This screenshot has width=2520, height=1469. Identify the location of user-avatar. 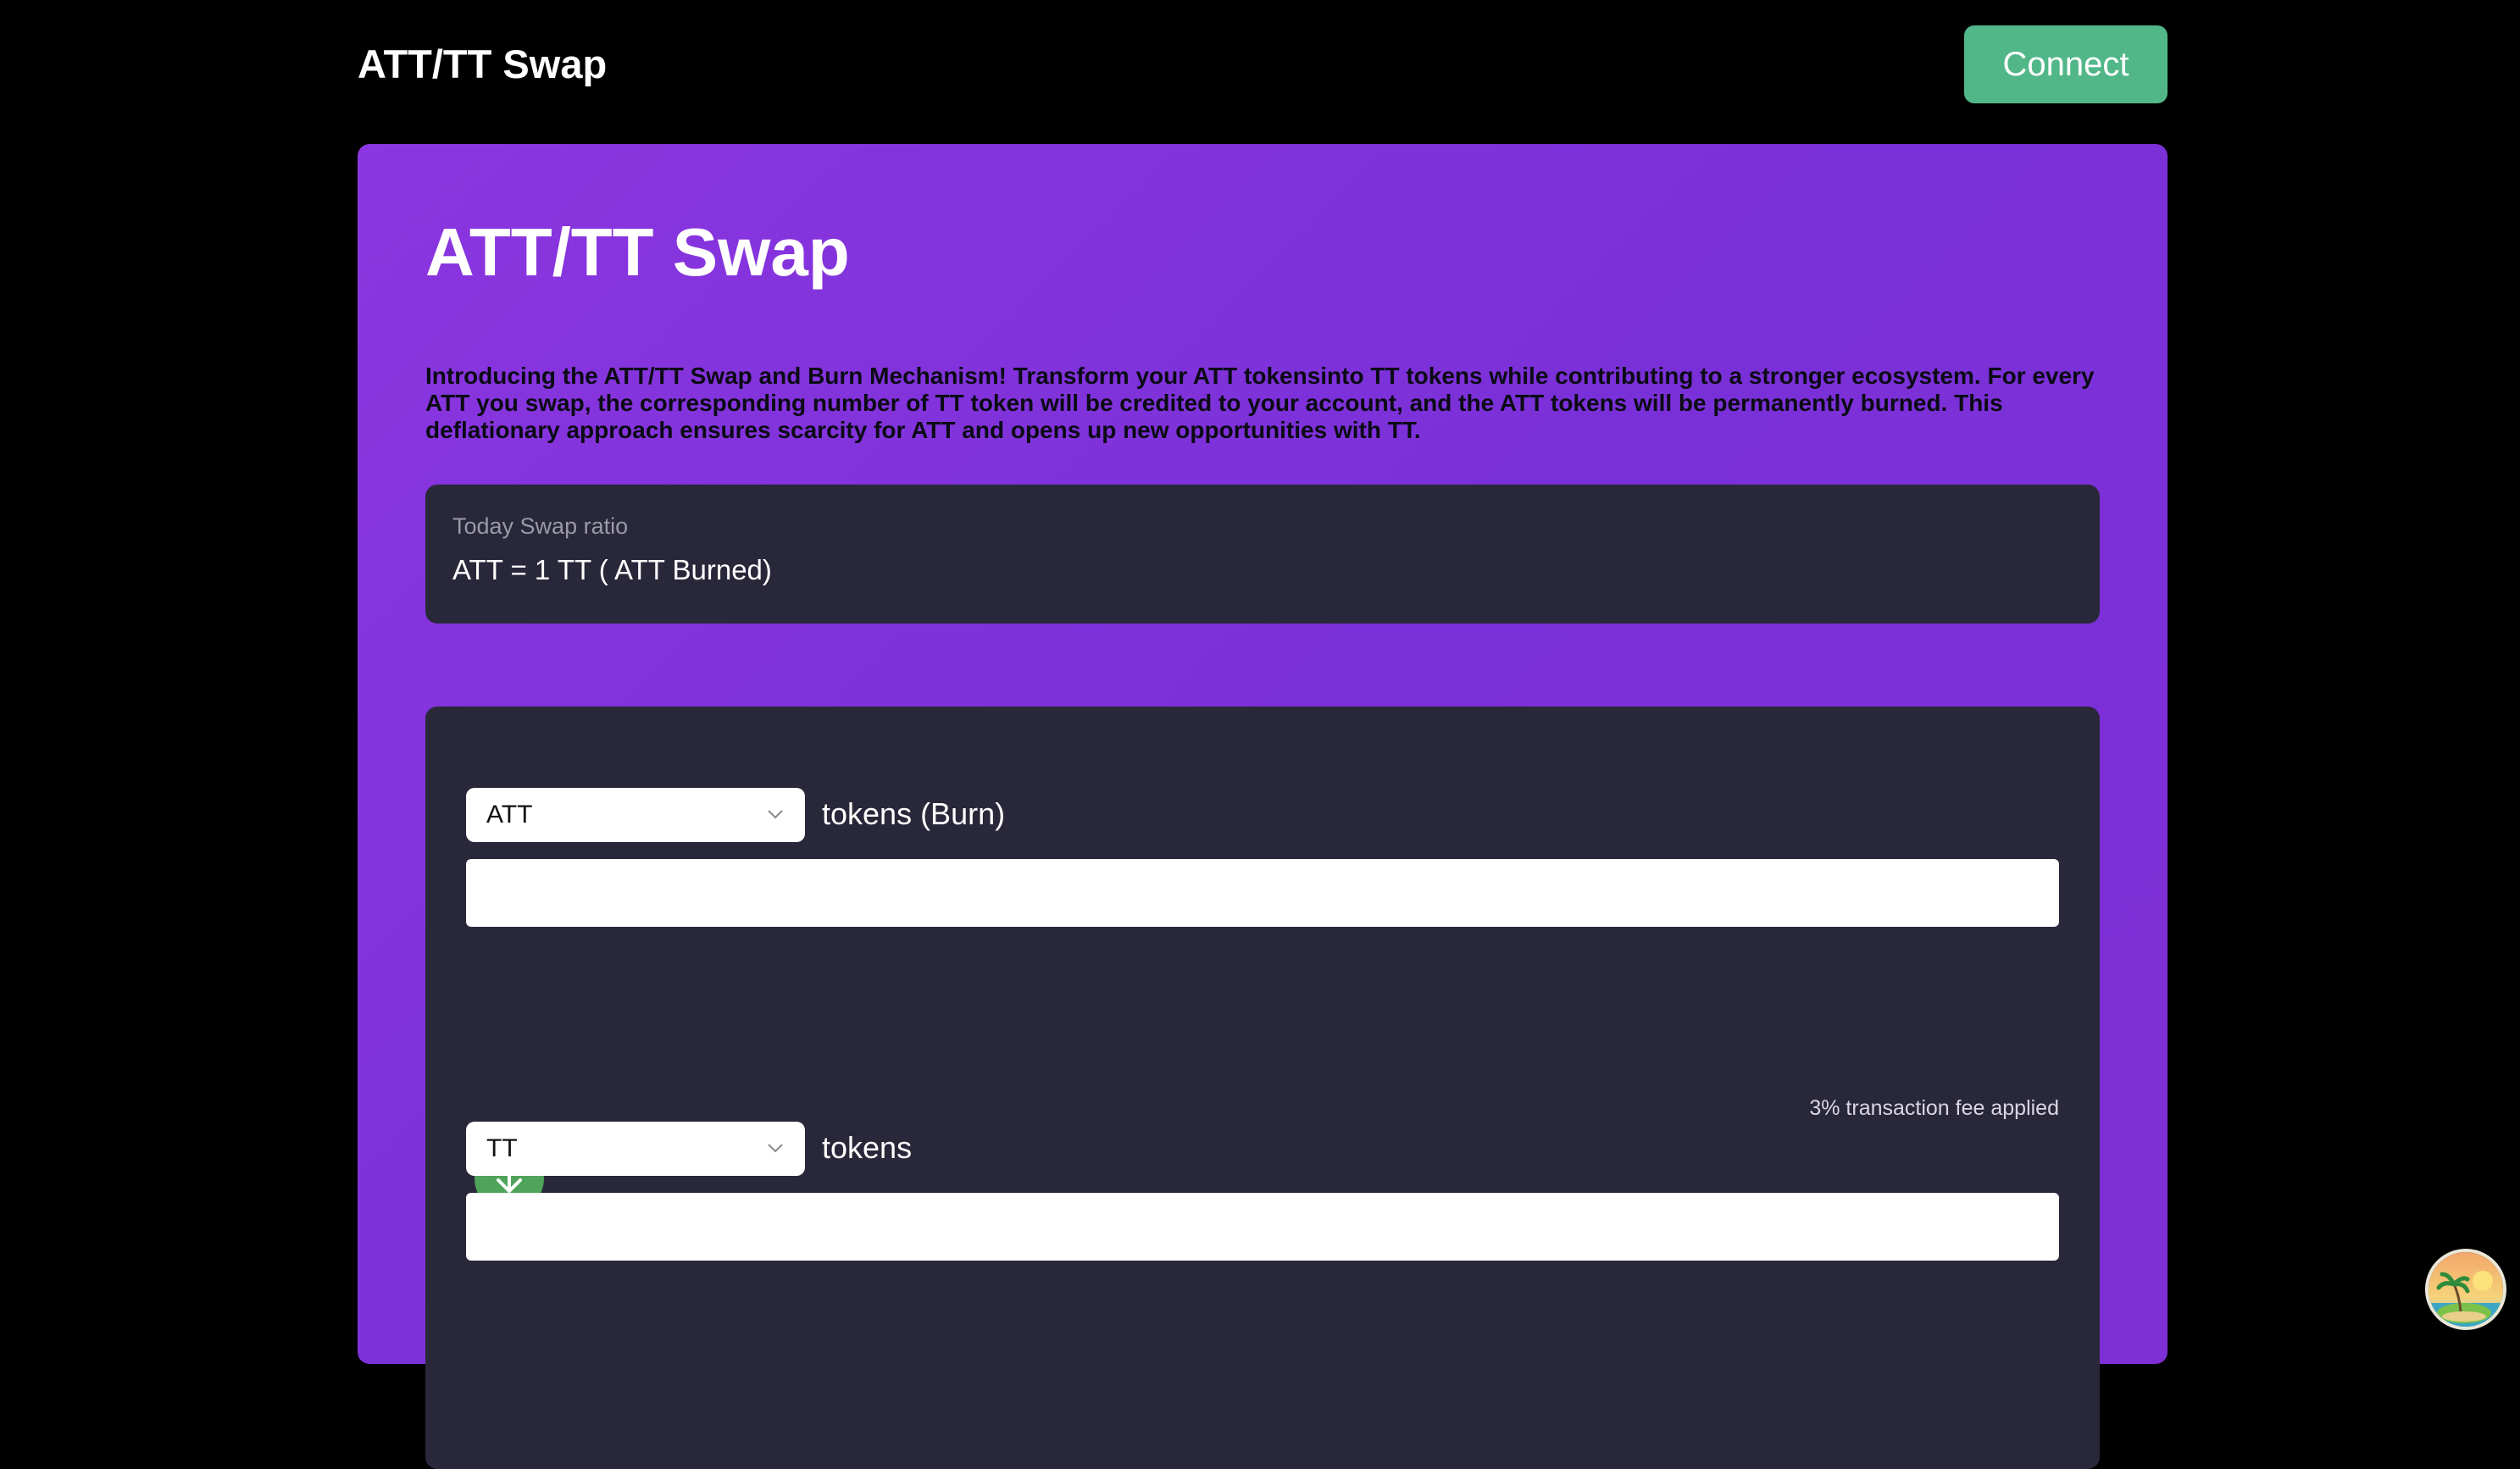
(2465, 1289).